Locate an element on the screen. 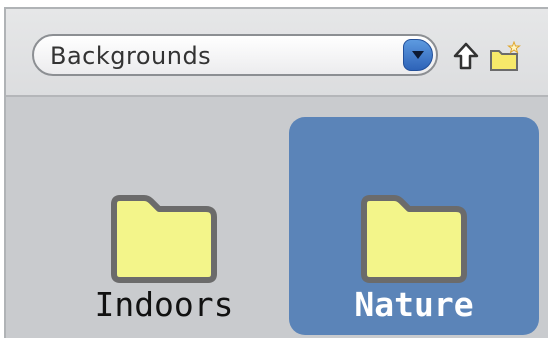 The image size is (548, 338). up-arrow-icon is located at coordinates (466, 56).